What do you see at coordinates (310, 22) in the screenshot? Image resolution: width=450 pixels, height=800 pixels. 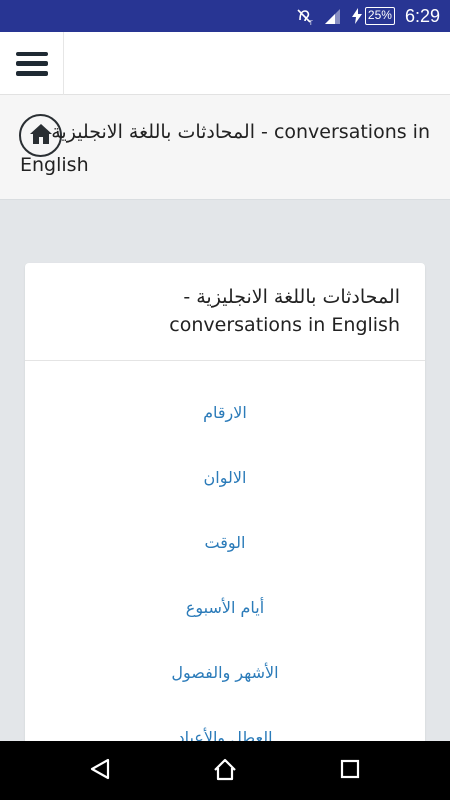 I see `svg-text: T` at bounding box center [310, 22].